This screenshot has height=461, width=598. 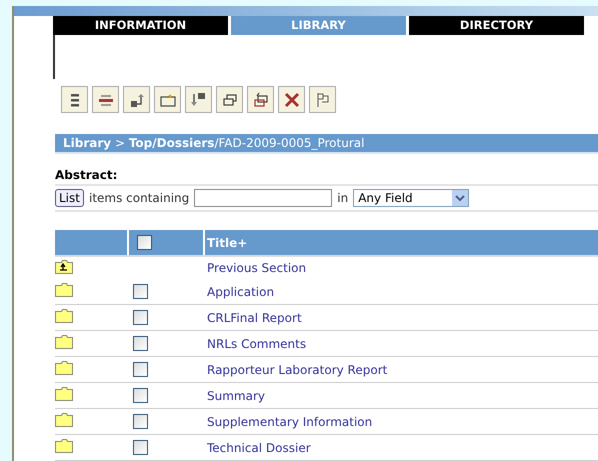 I want to click on filter-label: items containing, so click(x=139, y=198).